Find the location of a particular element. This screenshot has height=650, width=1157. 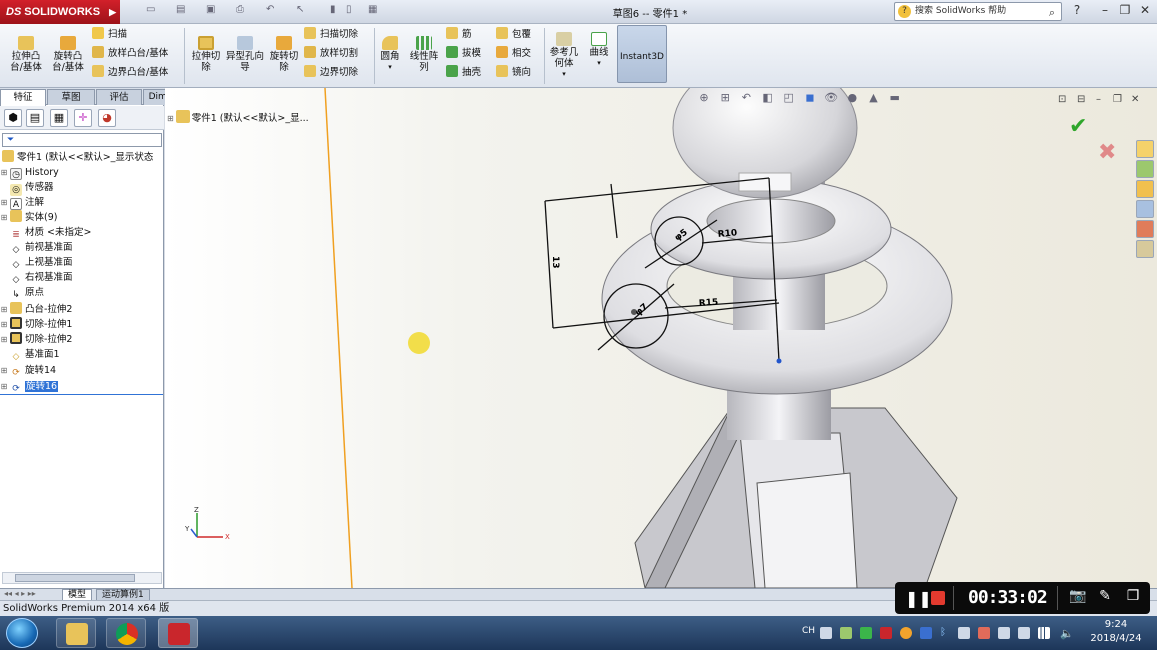

reference-geometry-button: 参考几何体 ▾ is located at coordinates (564, 55).